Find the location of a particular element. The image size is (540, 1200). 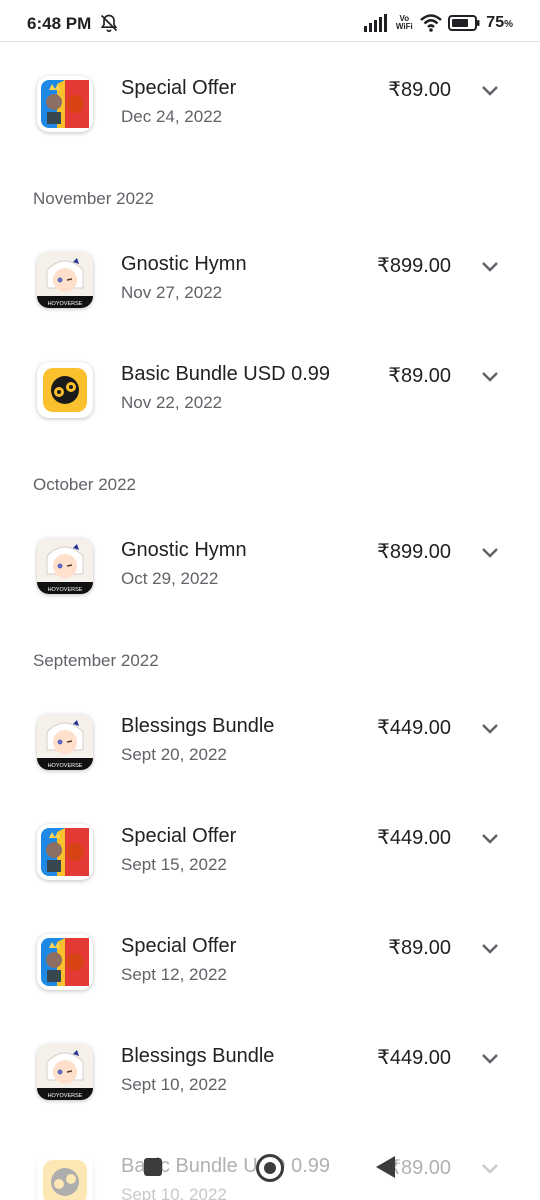

battery-icon is located at coordinates (464, 23).